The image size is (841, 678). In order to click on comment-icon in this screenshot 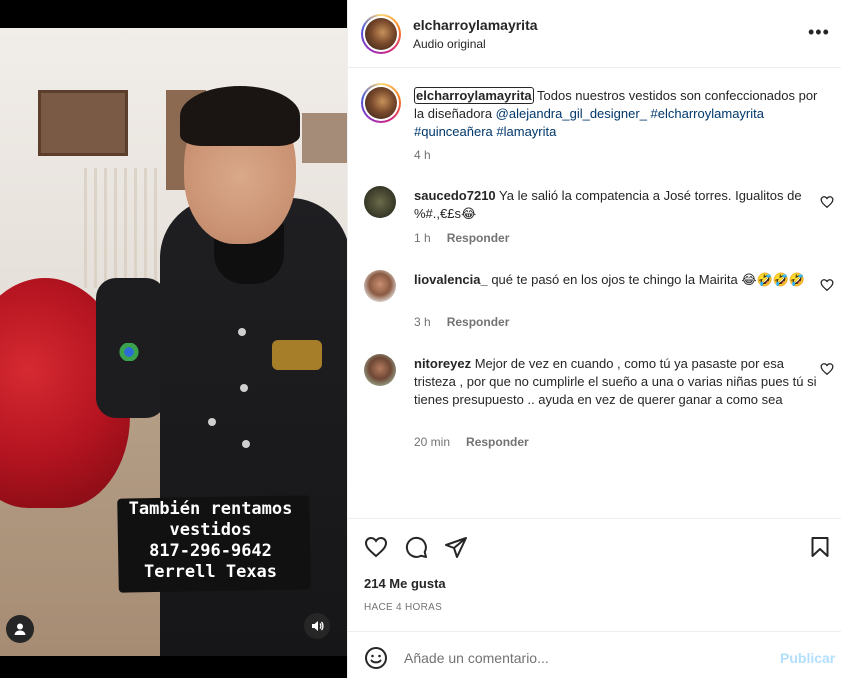, I will do `click(416, 547)`.